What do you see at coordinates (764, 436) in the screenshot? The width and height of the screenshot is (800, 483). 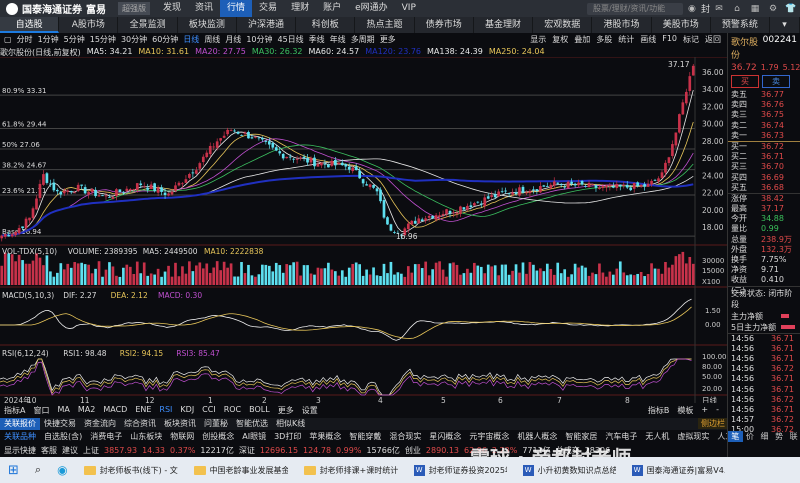 I see `quote-tab: 细` at bounding box center [764, 436].